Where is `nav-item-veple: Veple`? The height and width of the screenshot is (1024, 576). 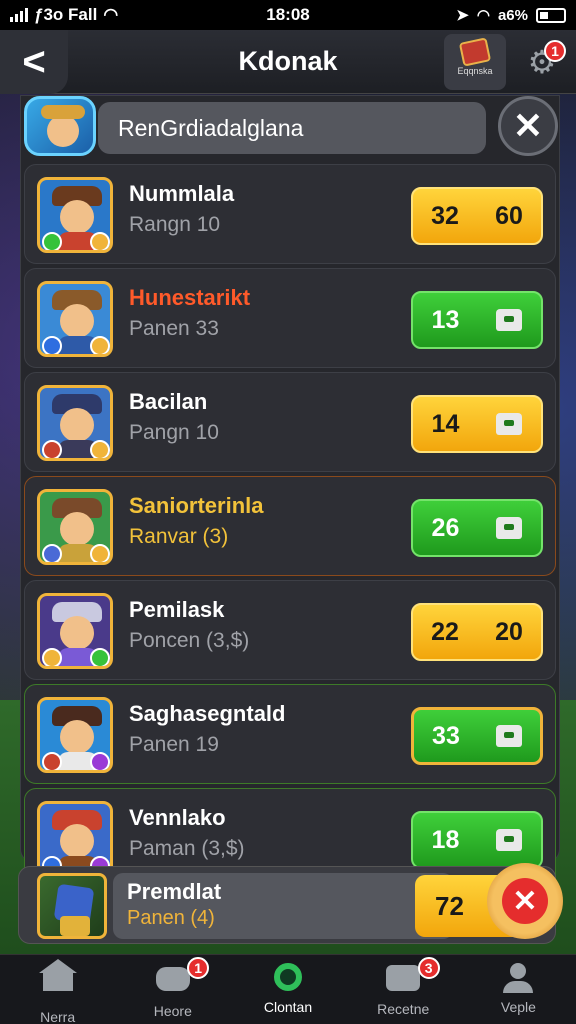
nav-item-veple: Veple is located at coordinates (518, 989).